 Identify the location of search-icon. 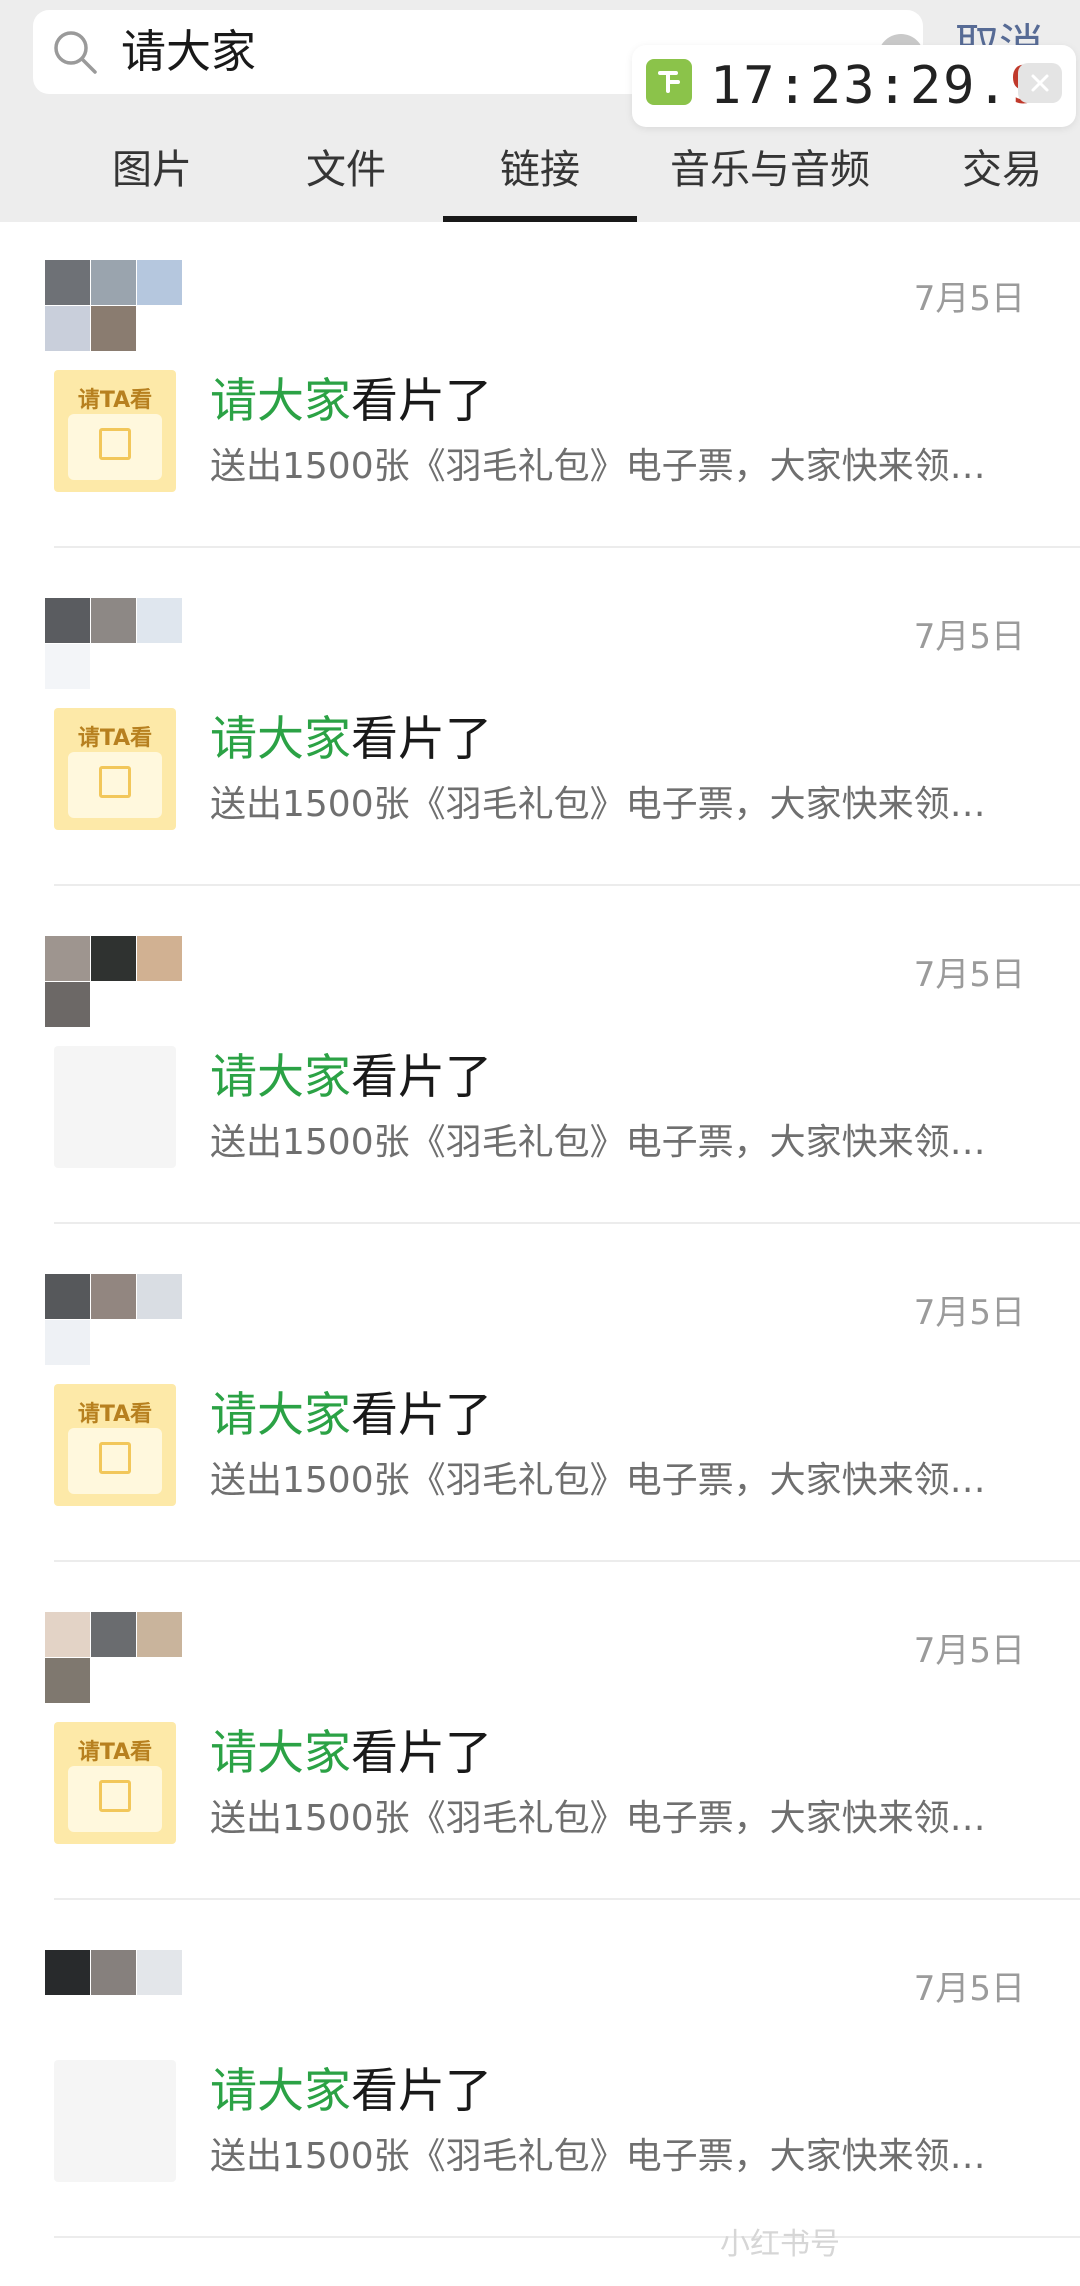
(75, 52).